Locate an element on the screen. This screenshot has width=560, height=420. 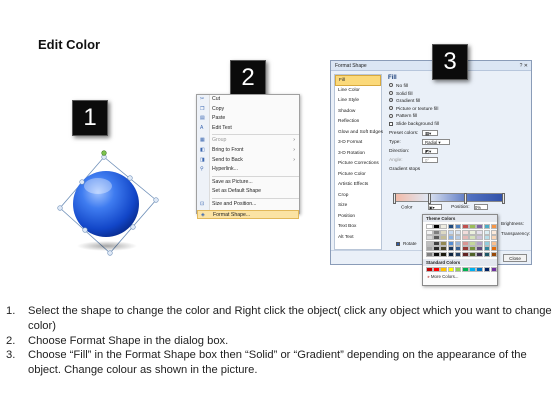
dialog-nav-item: Glow and Soft Edges is located at coordinates (359, 133).